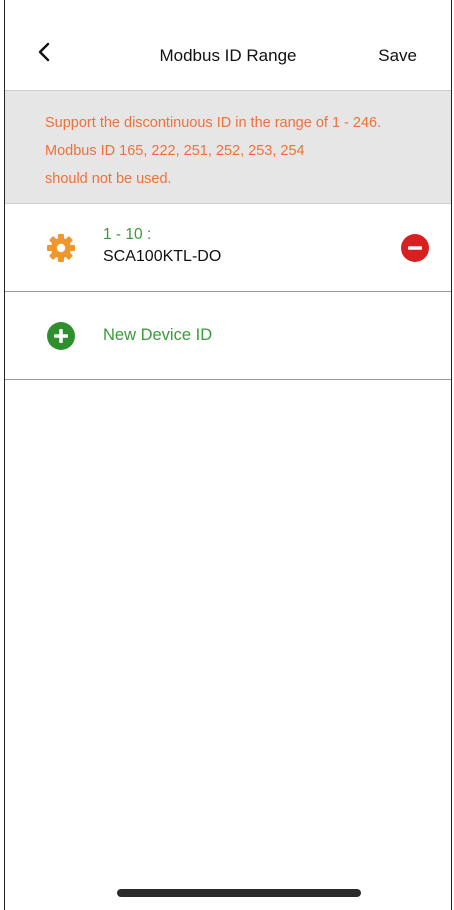  What do you see at coordinates (175, 151) in the screenshot?
I see `notice-line: Modbus ID 165, 222, 251, 252, 253, 254` at bounding box center [175, 151].